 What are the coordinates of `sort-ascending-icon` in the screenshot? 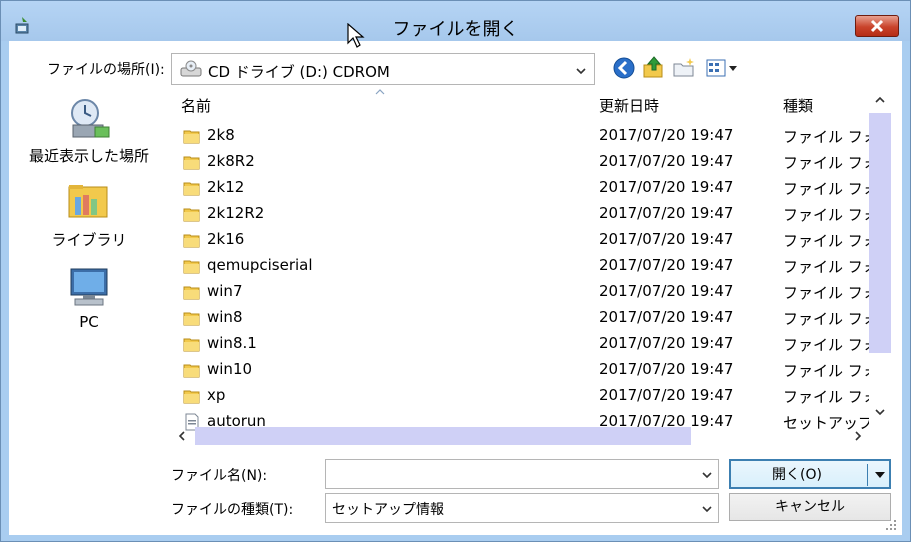 It's located at (380, 92).